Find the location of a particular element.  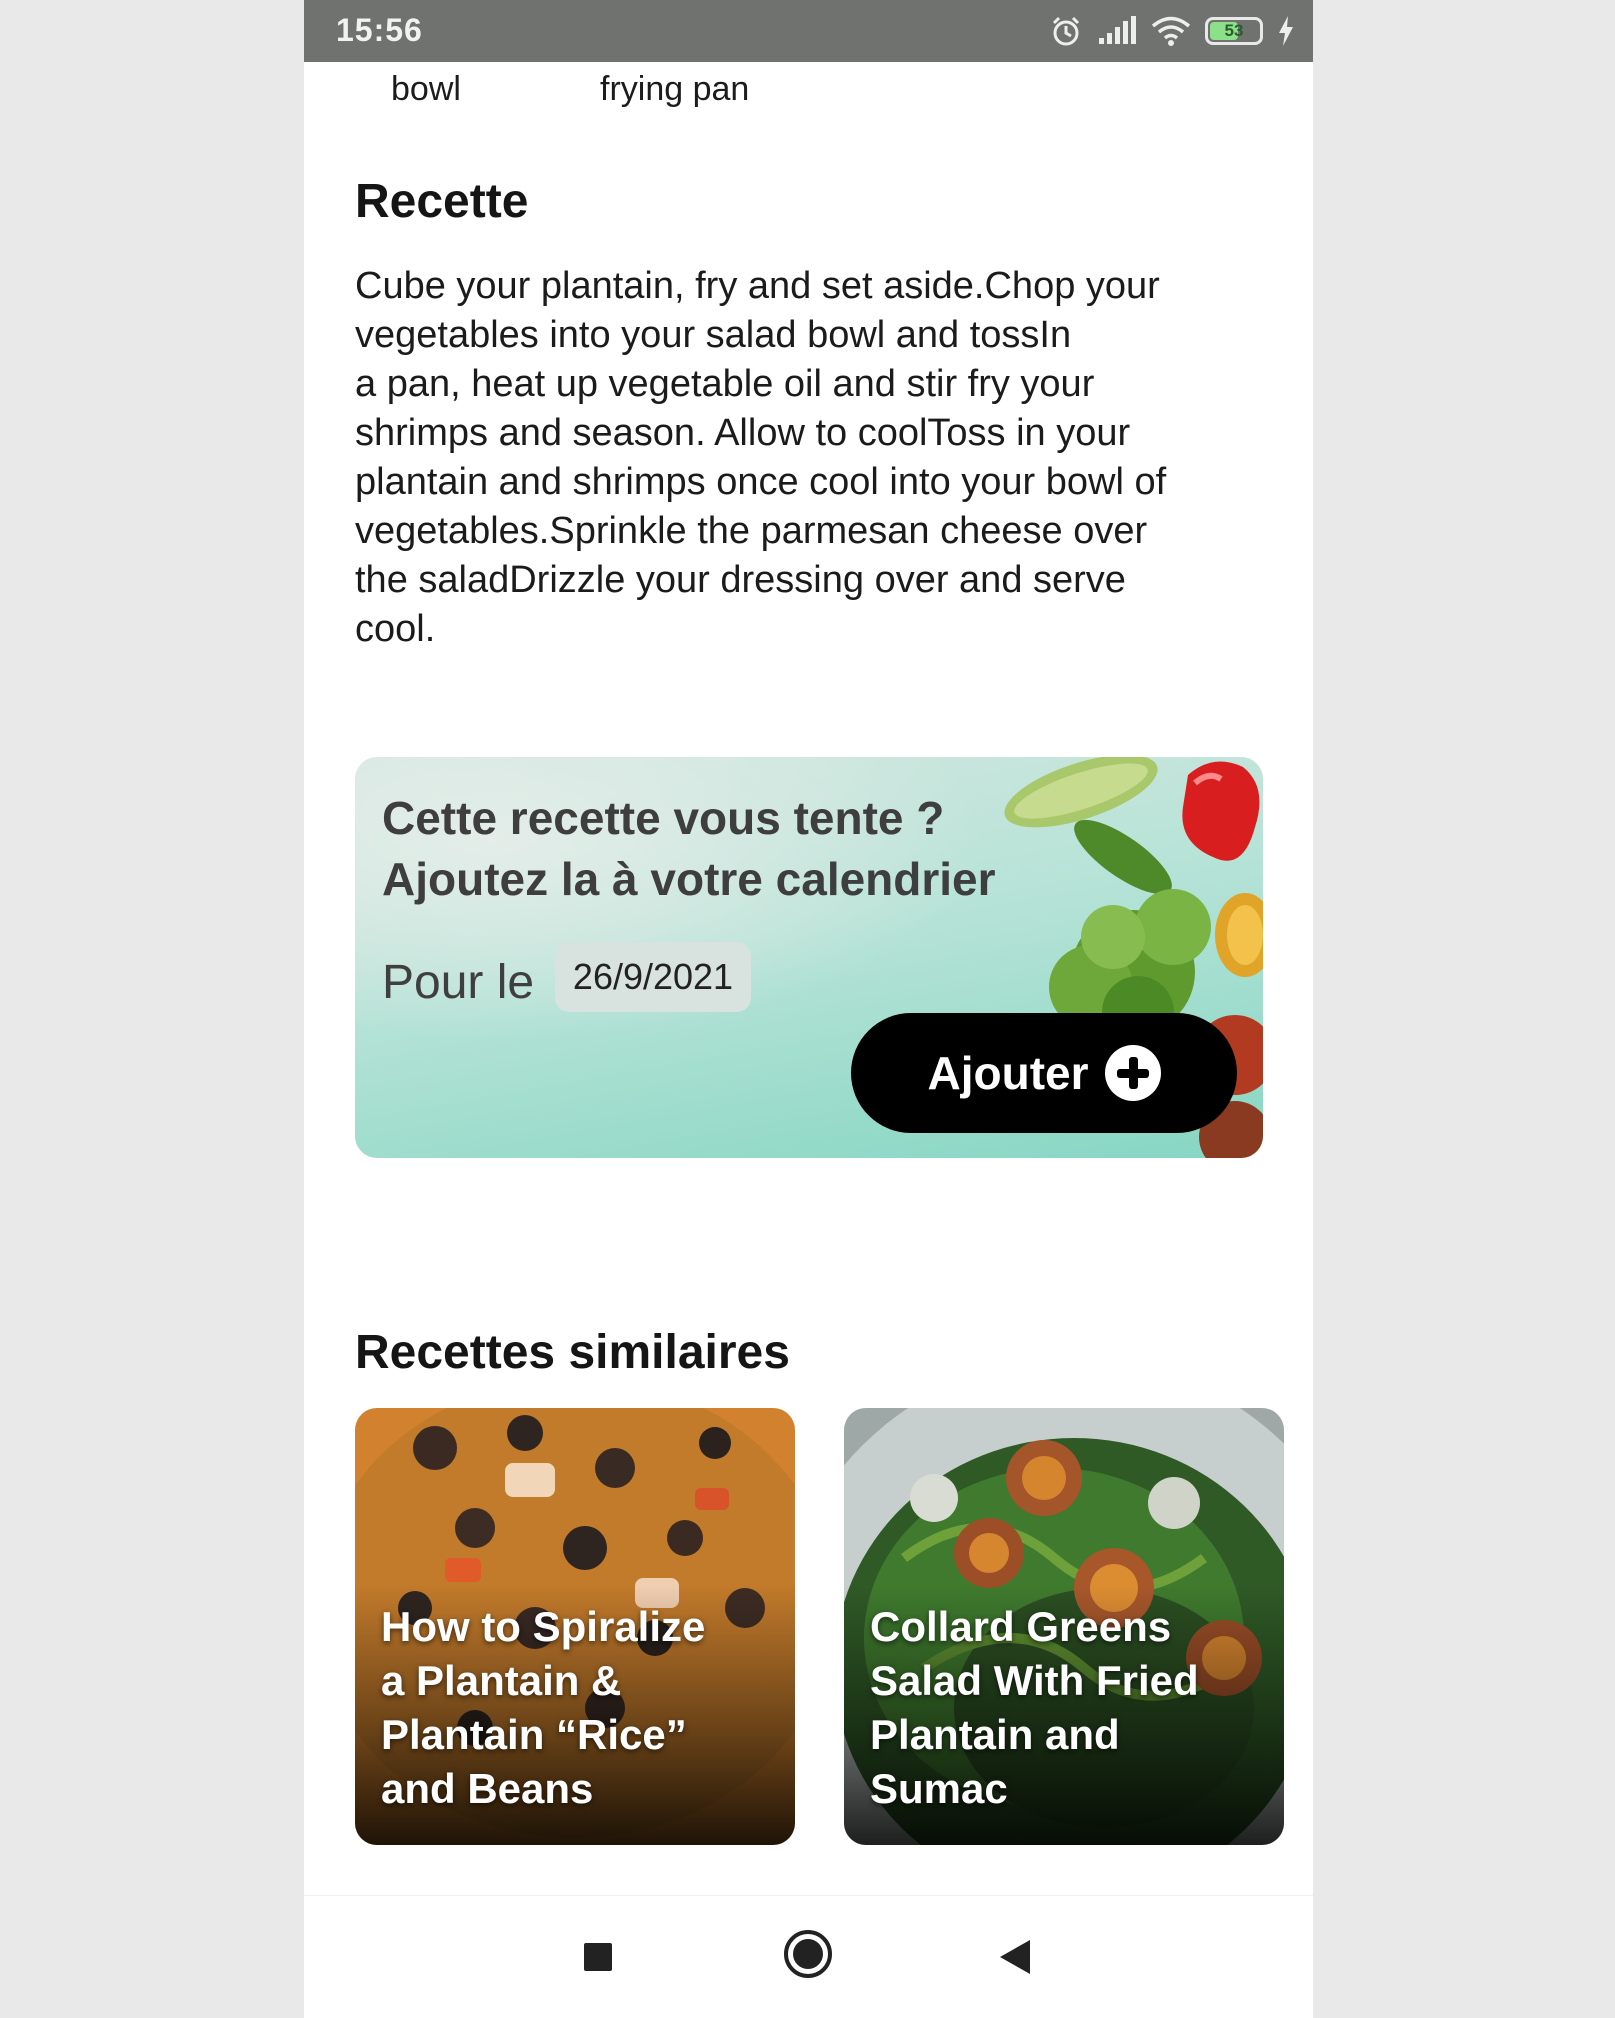

status-time: 15:56 is located at coordinates (379, 30).